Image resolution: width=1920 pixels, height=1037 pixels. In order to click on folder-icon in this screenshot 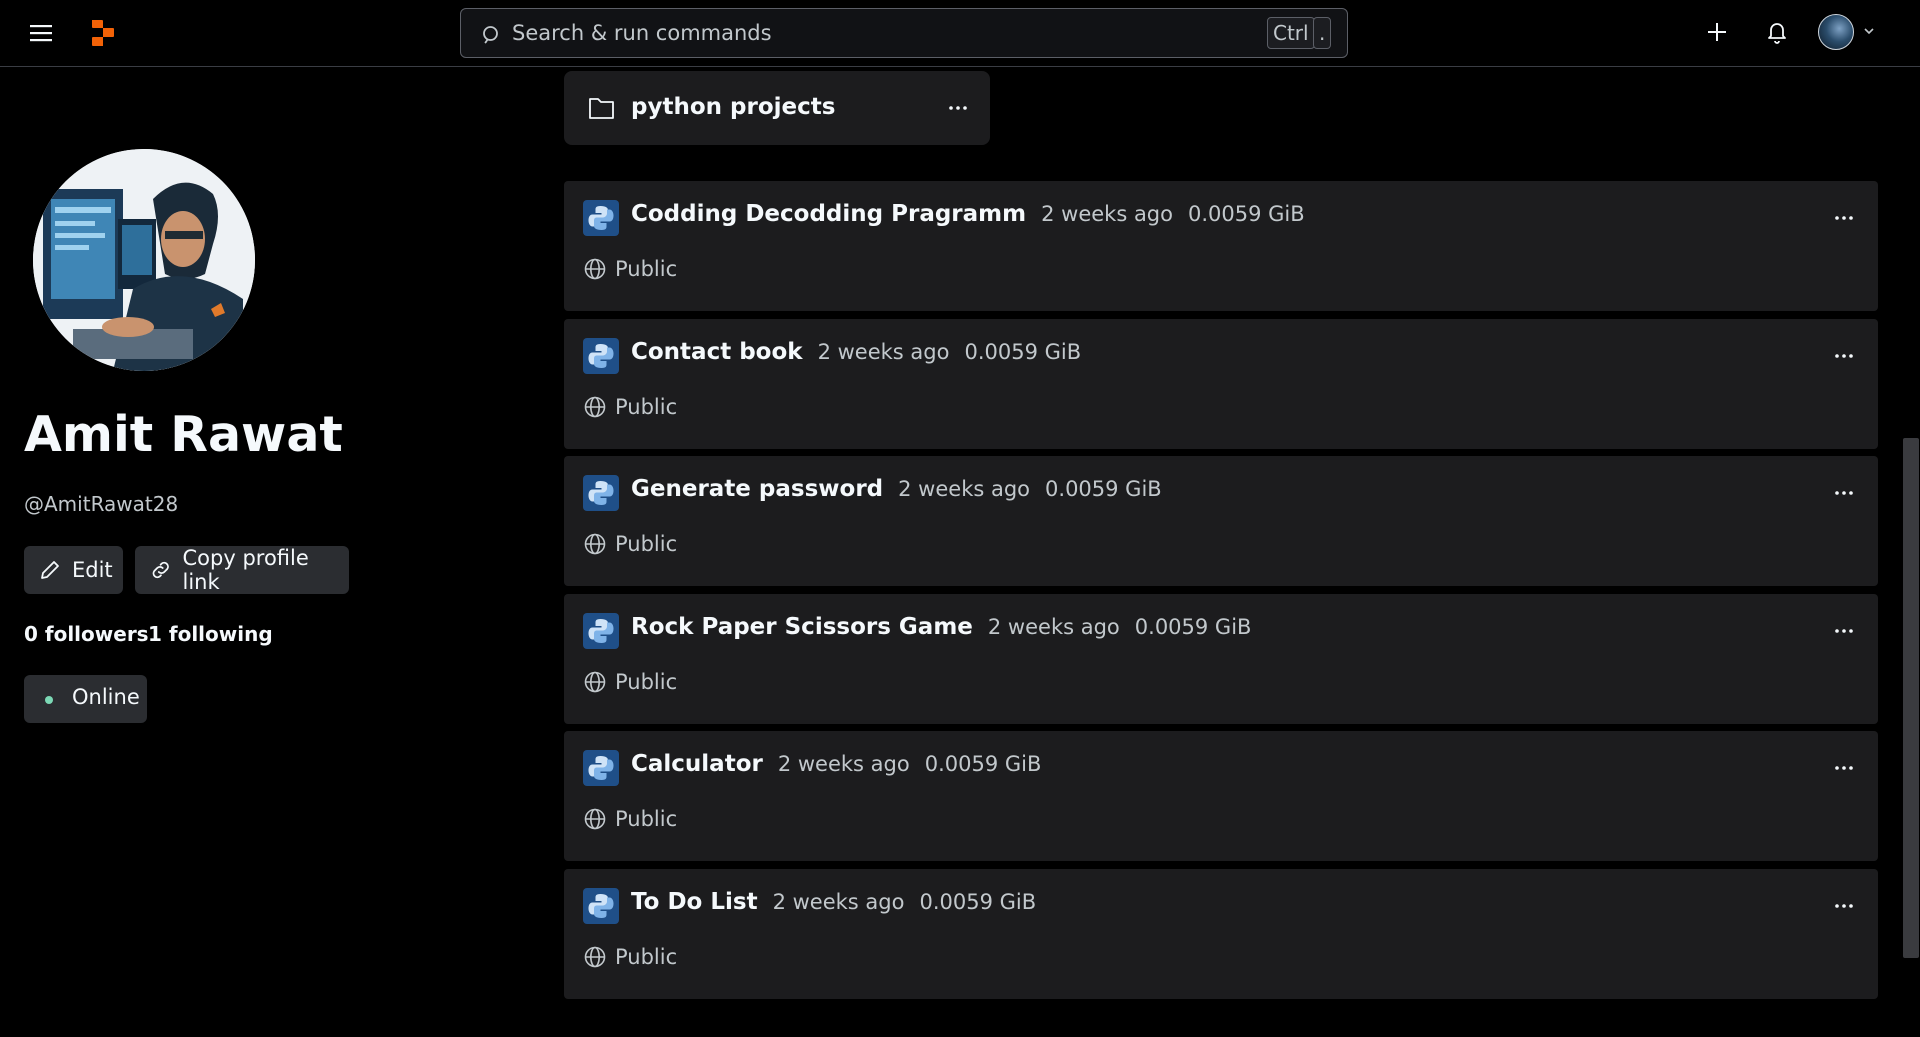, I will do `click(601, 108)`.